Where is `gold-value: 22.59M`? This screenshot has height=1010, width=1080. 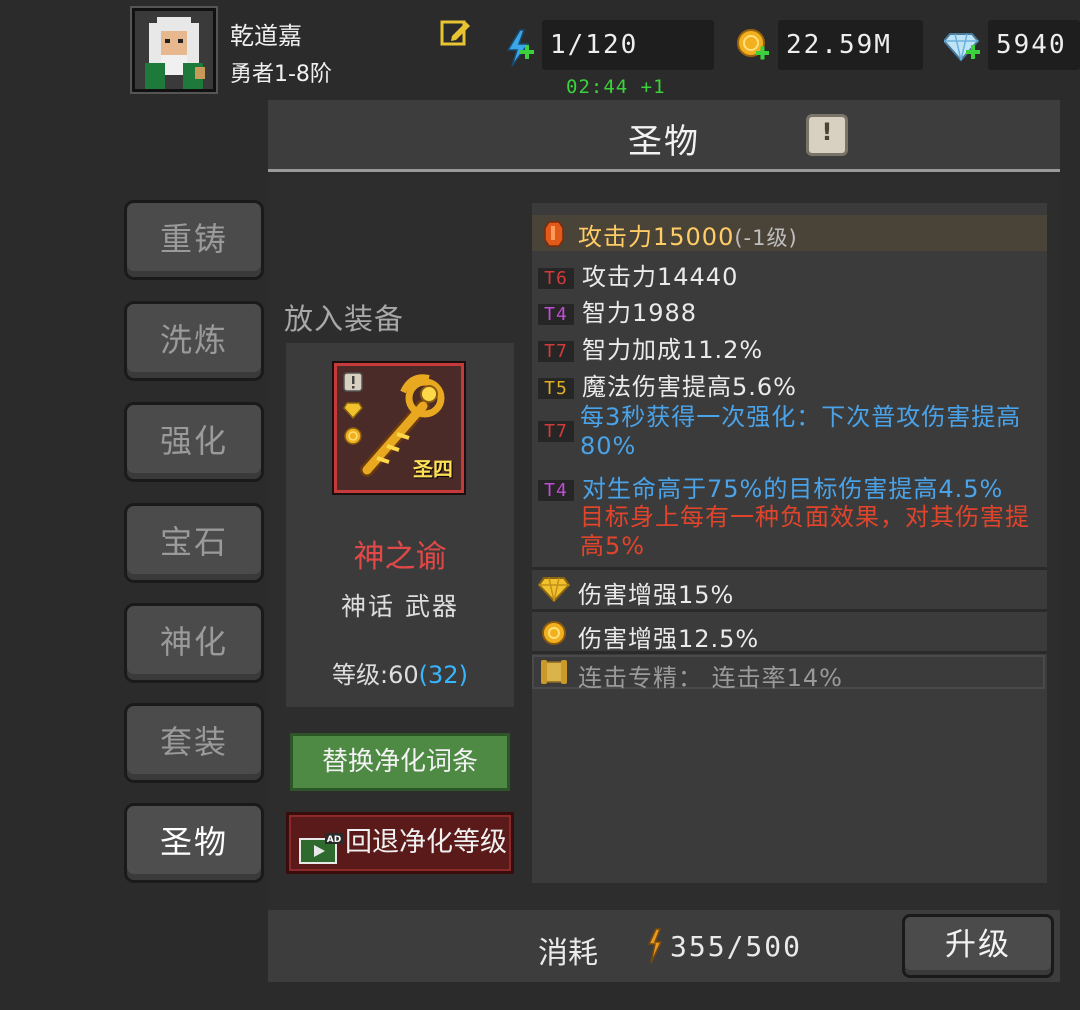
gold-value: 22.59M is located at coordinates (850, 45).